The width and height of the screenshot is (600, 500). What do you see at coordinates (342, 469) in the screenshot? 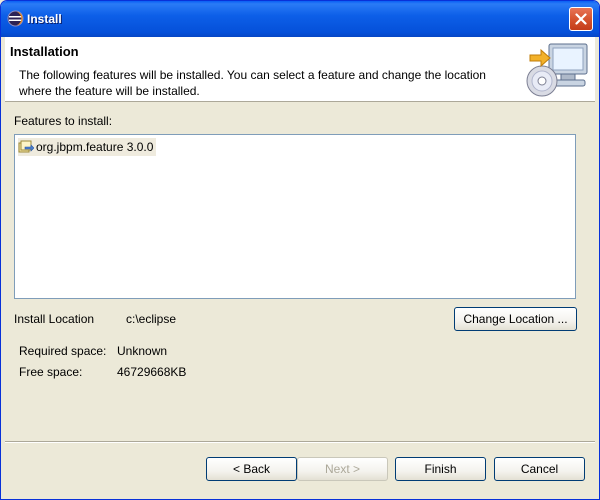
I see `next-button: Next >` at bounding box center [342, 469].